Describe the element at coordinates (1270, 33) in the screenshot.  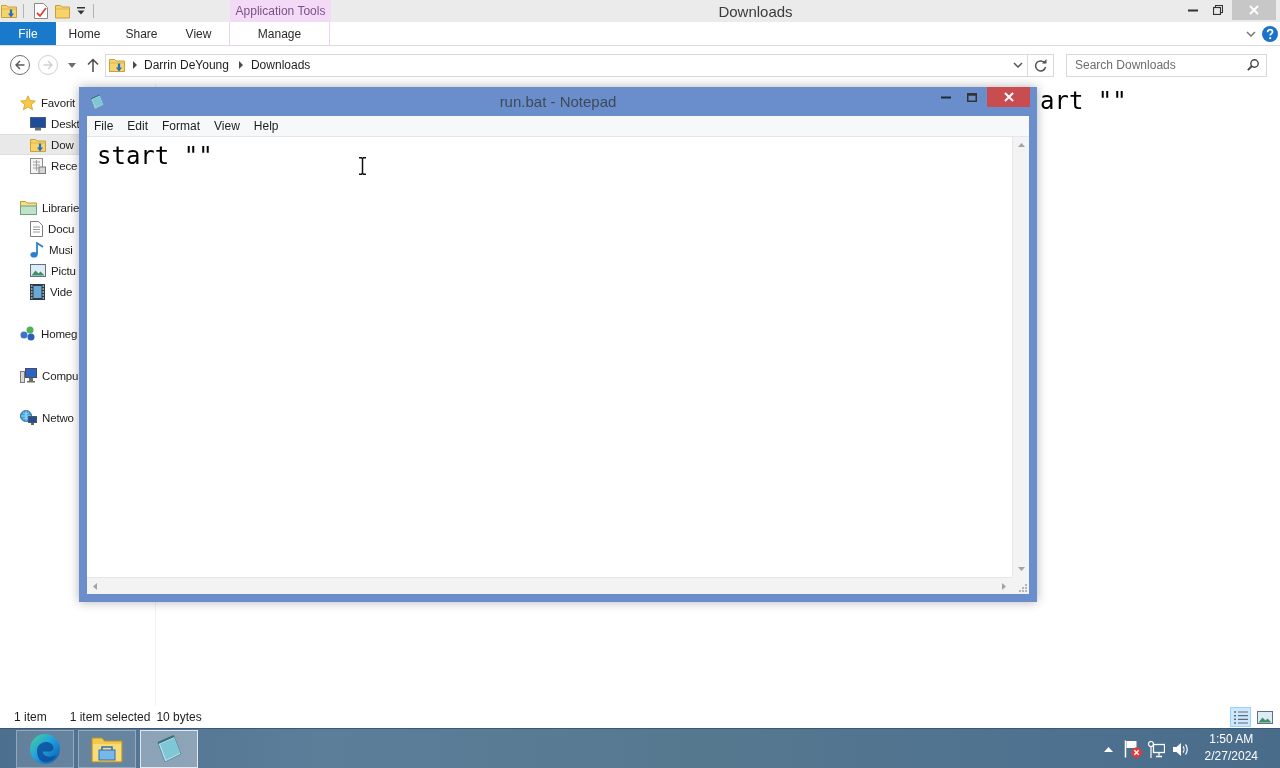
I see `help-icon` at that location.